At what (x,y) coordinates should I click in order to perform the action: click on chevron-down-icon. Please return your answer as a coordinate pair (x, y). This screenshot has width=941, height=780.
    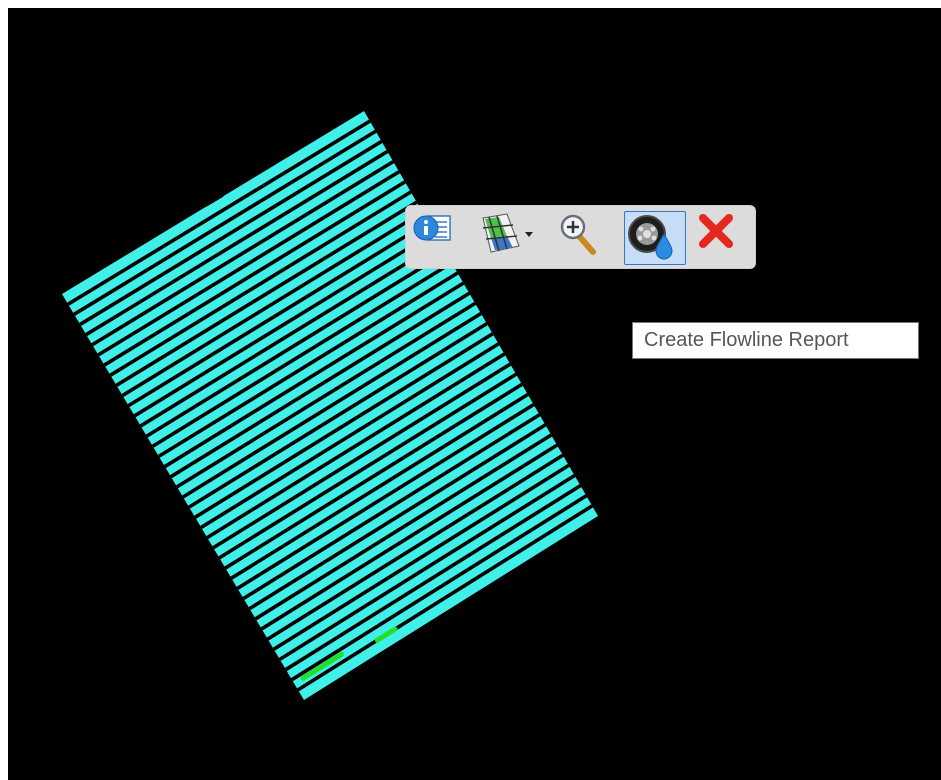
    Looking at the image, I should click on (529, 234).